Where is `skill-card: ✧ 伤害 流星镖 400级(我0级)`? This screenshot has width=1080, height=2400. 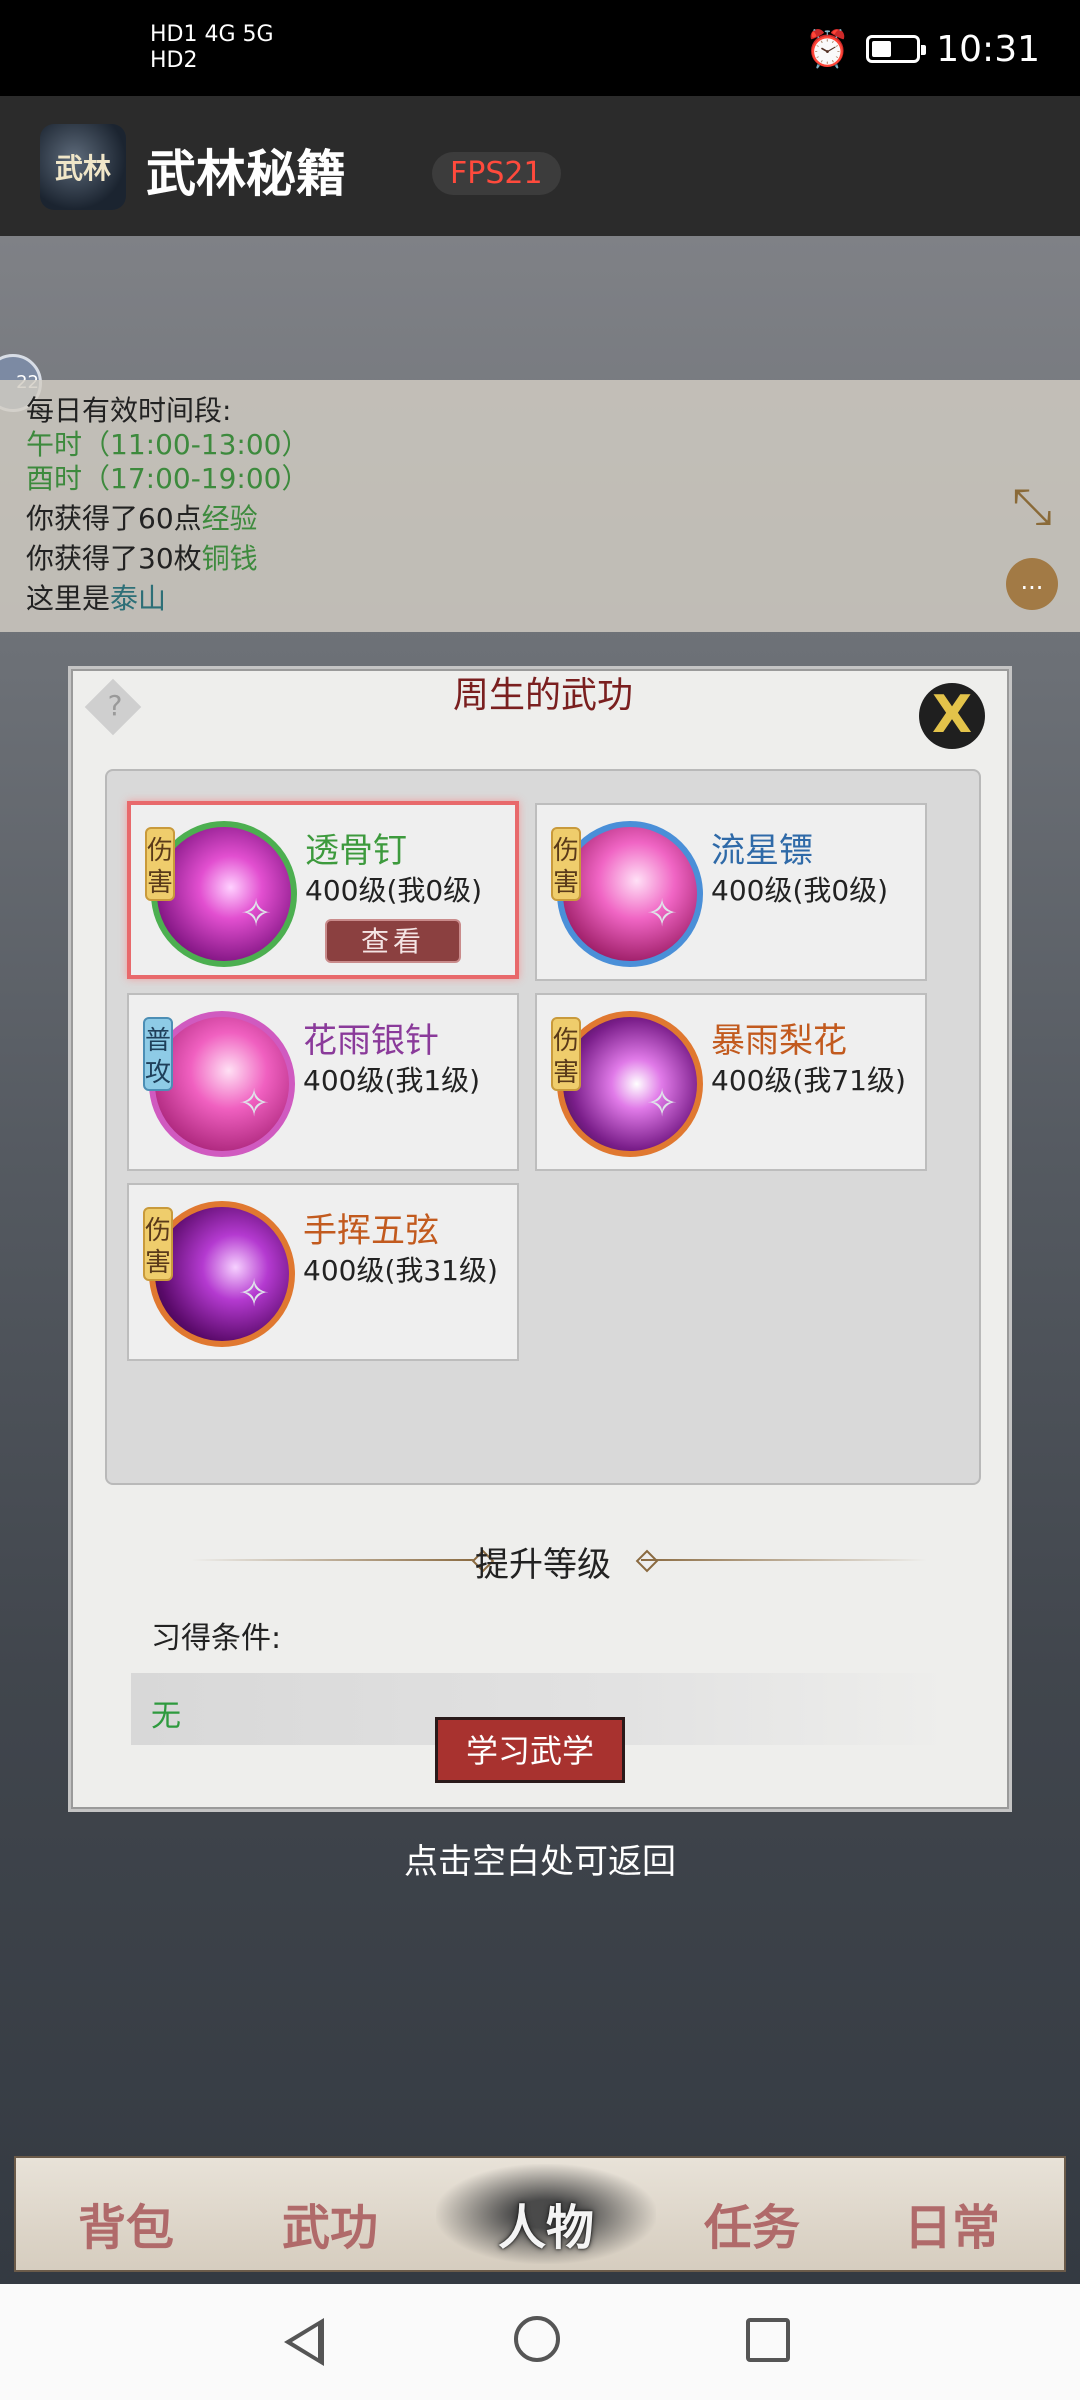
skill-card: ✧ 伤害 流星镖 400级(我0级) is located at coordinates (731, 892).